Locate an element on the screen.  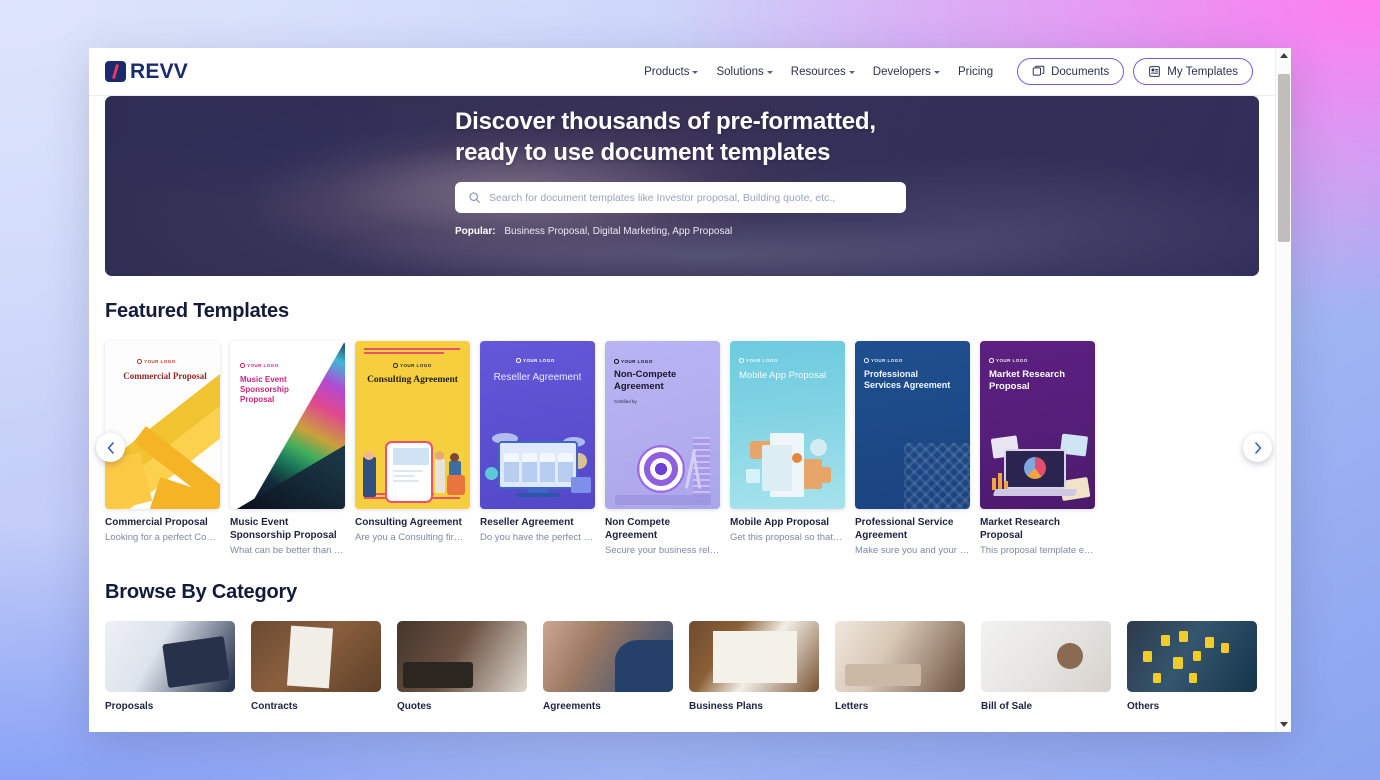
chevron-left-icon is located at coordinates (110, 447).